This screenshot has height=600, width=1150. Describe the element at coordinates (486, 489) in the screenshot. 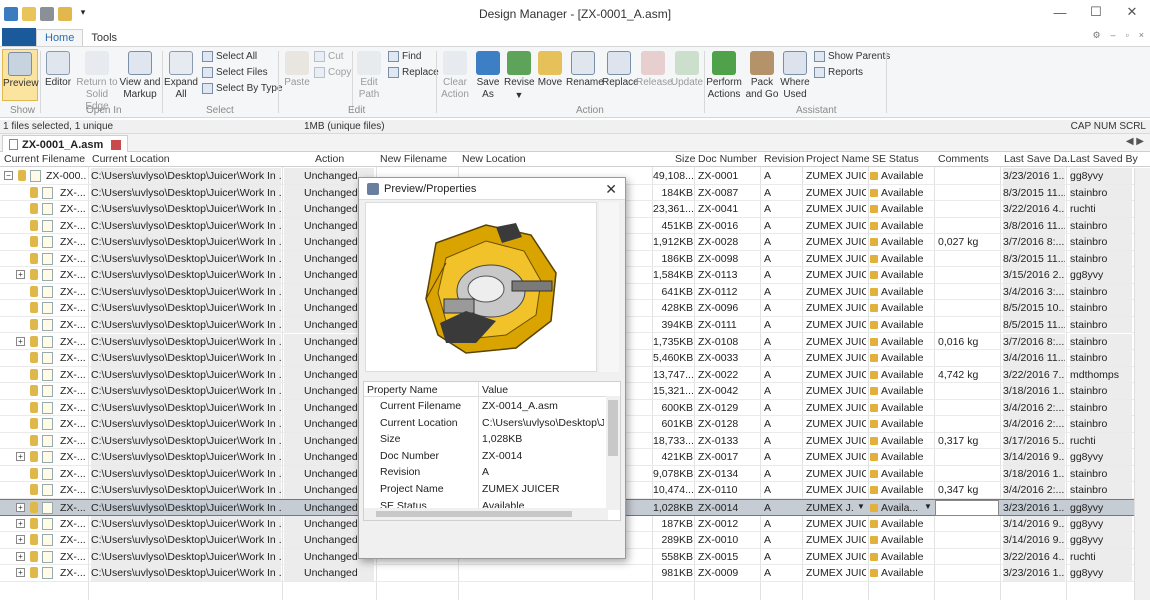

I see `property-row: Project Name ZUMEX JUICER` at that location.